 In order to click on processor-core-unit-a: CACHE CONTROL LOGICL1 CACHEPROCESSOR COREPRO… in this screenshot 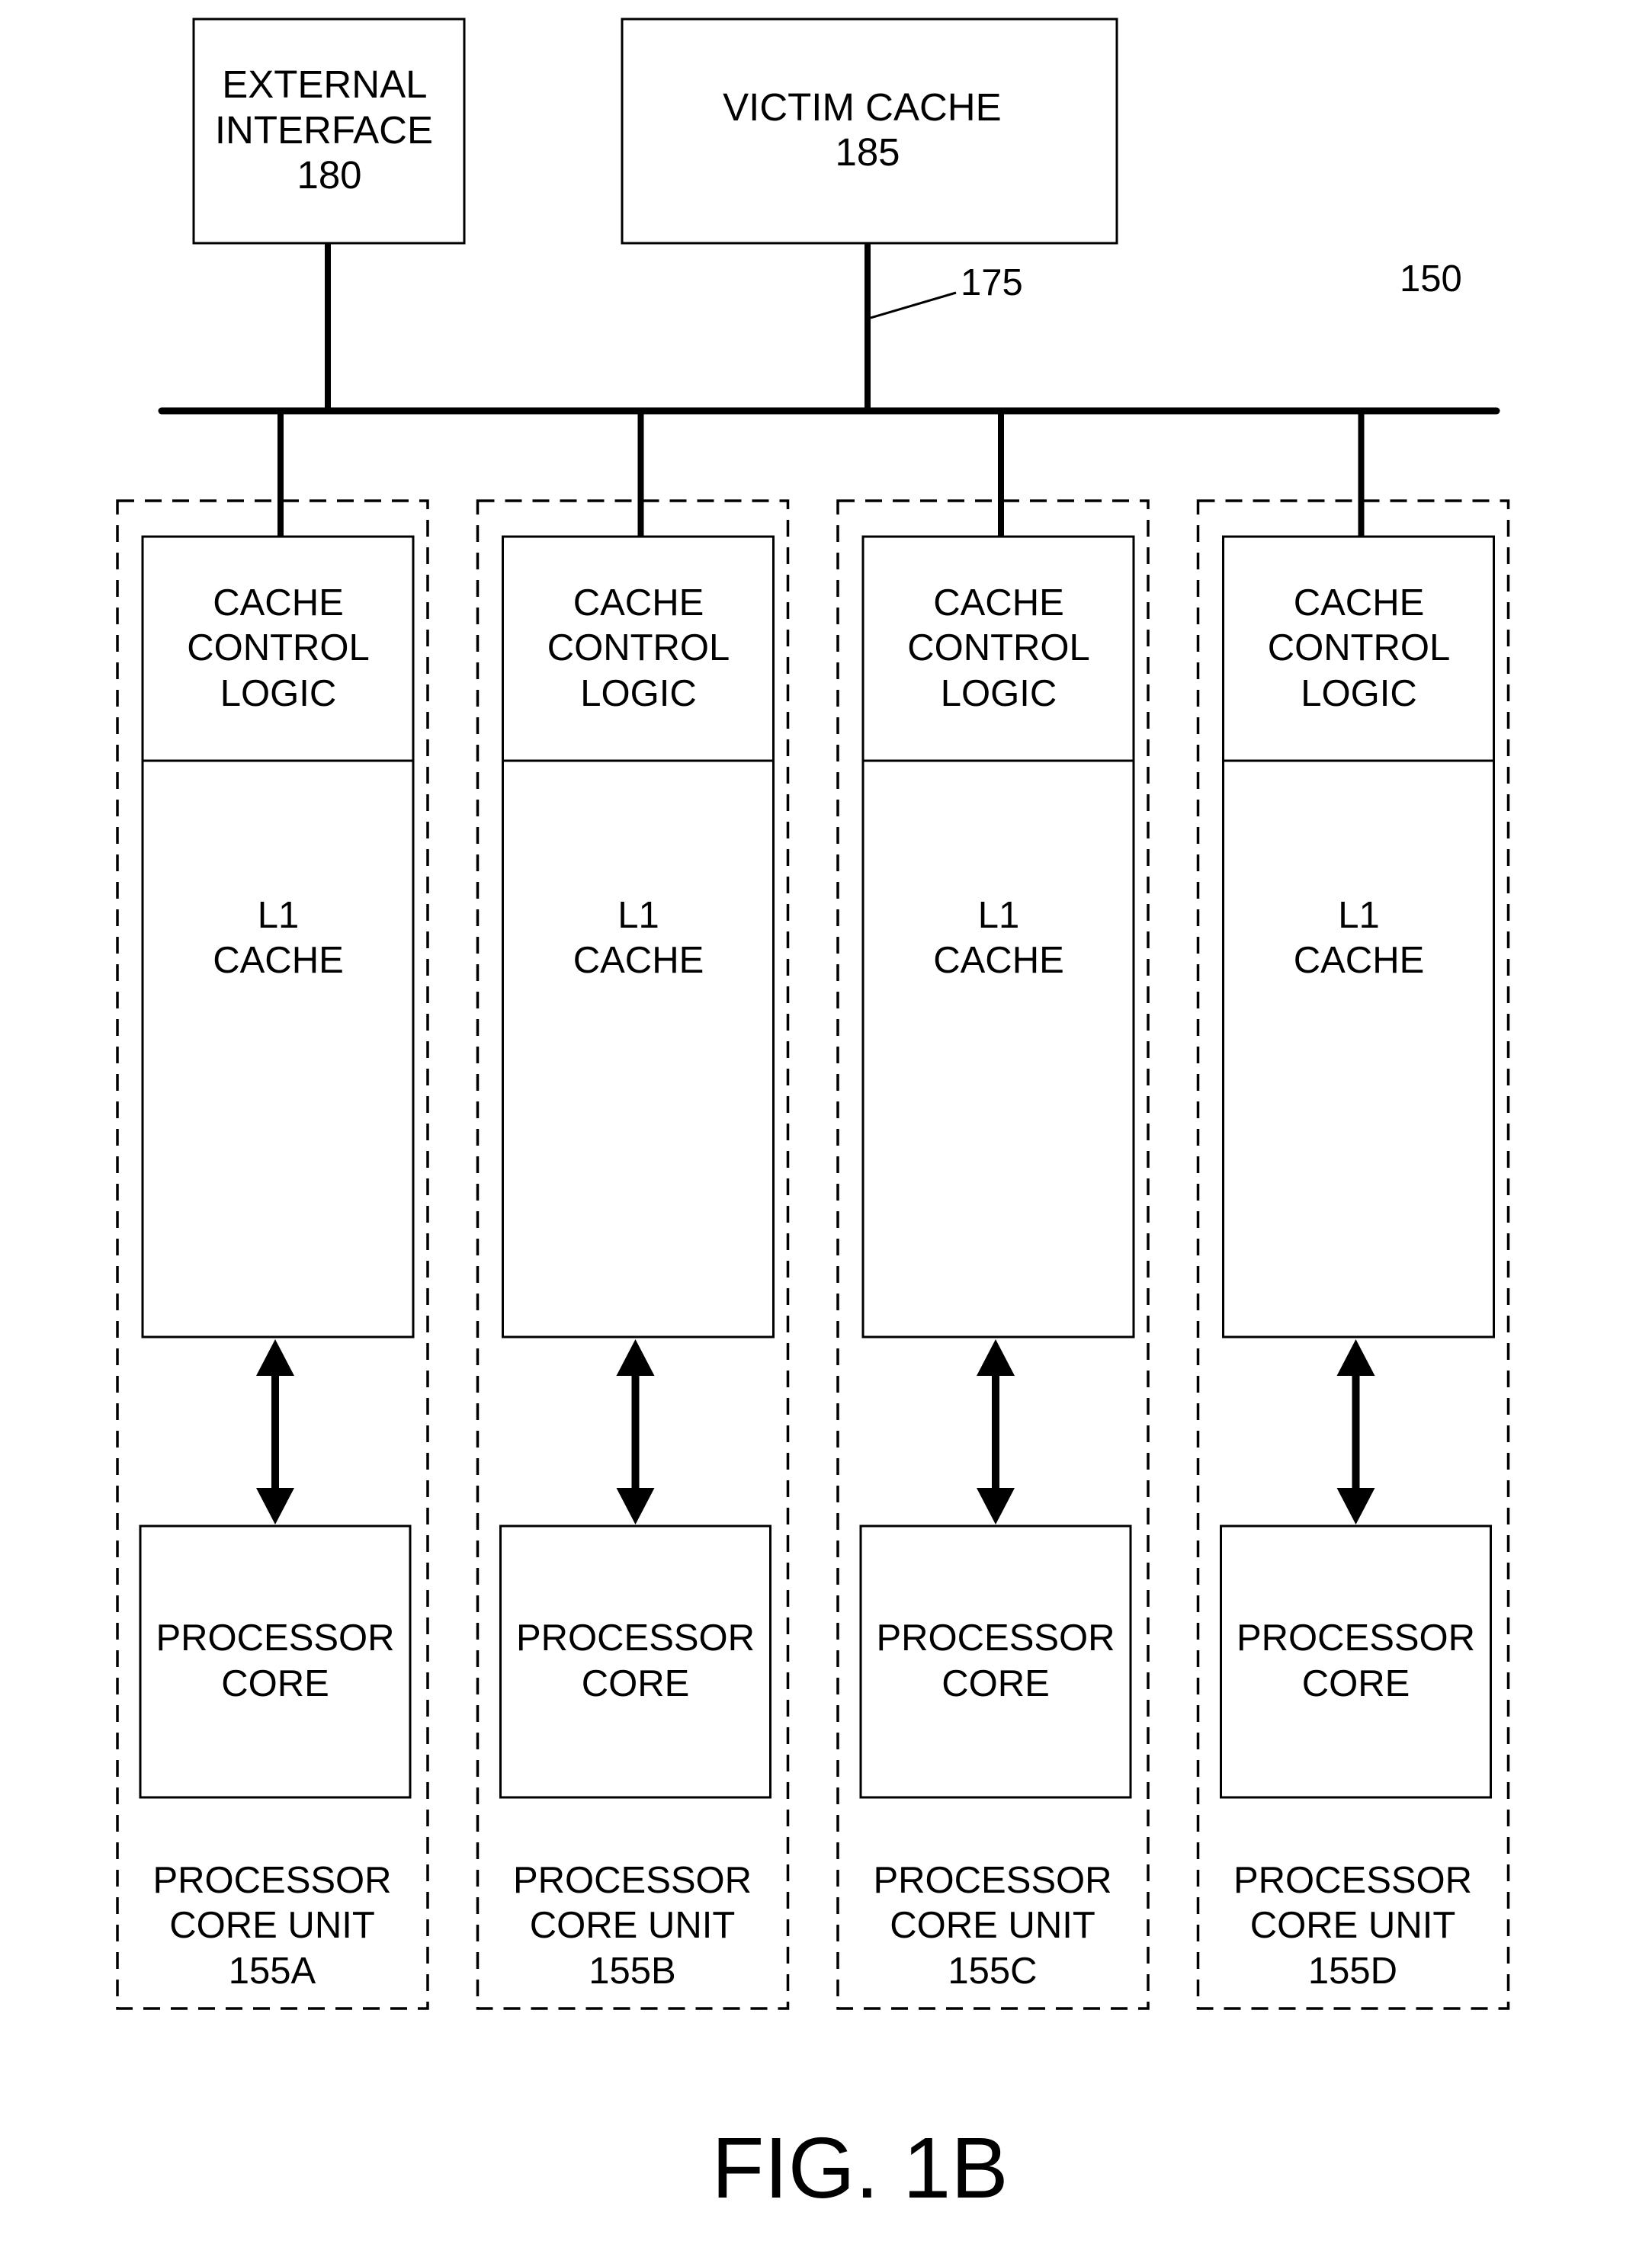, I will do `click(273, 1210)`.